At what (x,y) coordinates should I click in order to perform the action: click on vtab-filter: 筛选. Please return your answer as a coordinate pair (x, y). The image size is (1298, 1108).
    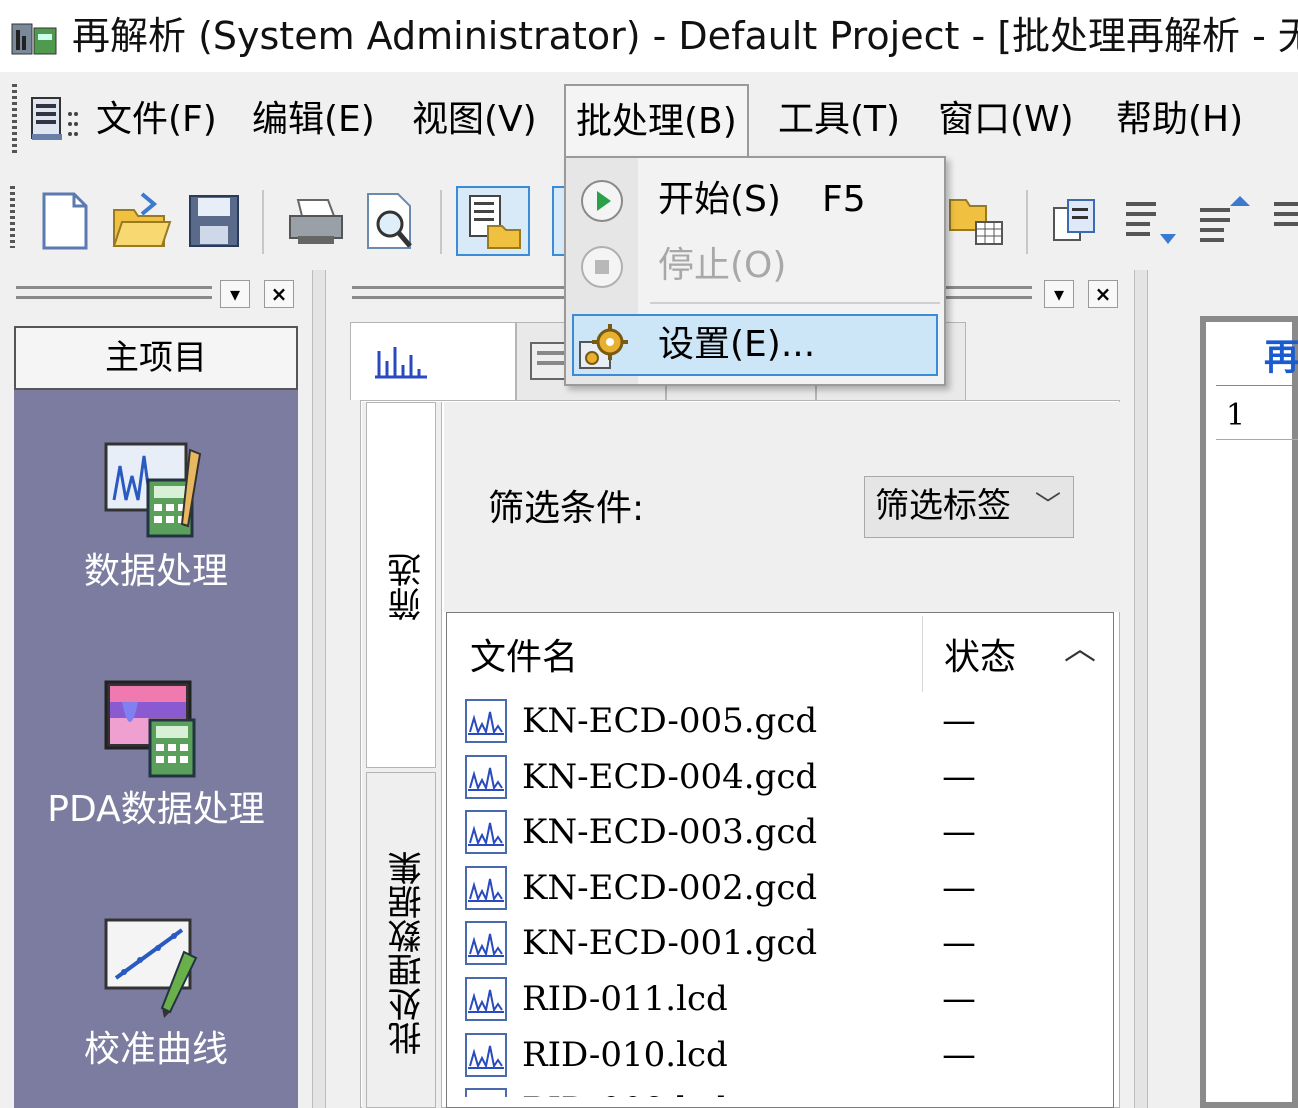
    Looking at the image, I should click on (401, 585).